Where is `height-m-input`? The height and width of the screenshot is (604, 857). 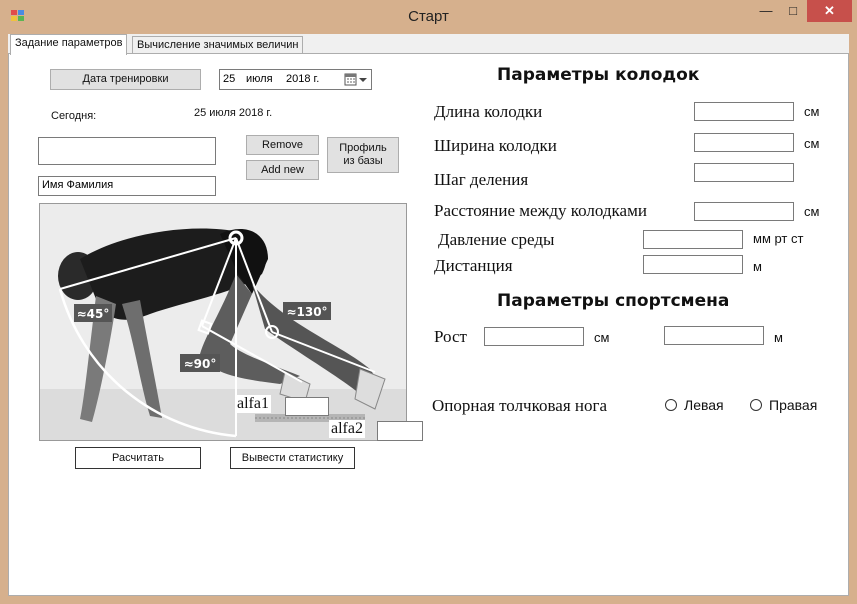
height-m-input is located at coordinates (714, 335).